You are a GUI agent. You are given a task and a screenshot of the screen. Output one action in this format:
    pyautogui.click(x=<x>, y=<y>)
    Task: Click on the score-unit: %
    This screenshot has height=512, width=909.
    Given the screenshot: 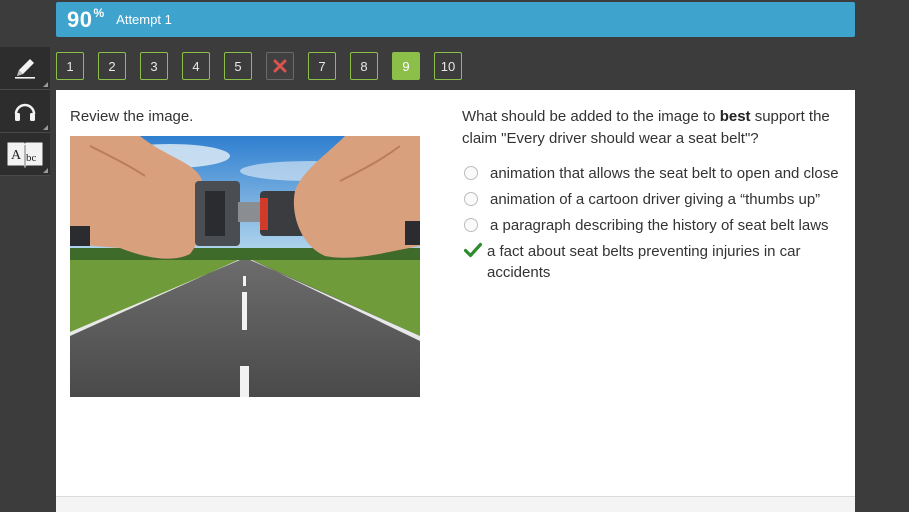 What is the action you would take?
    pyautogui.click(x=99, y=12)
    